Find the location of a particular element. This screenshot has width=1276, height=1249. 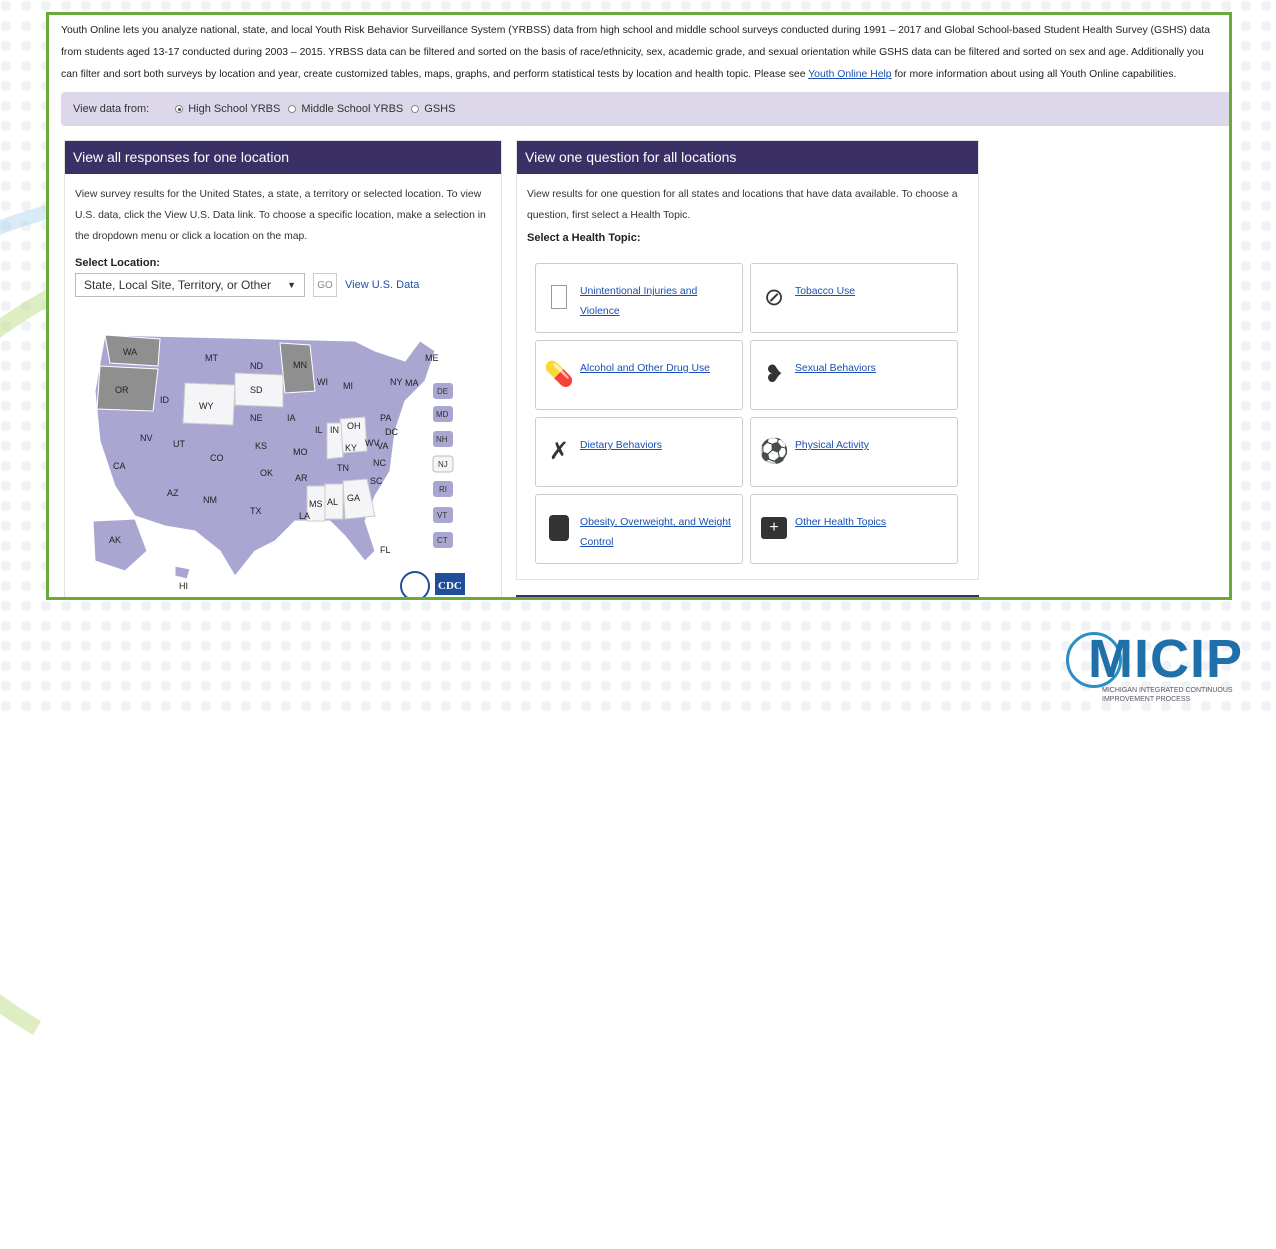

label-mi: MI is located at coordinates (348, 386).